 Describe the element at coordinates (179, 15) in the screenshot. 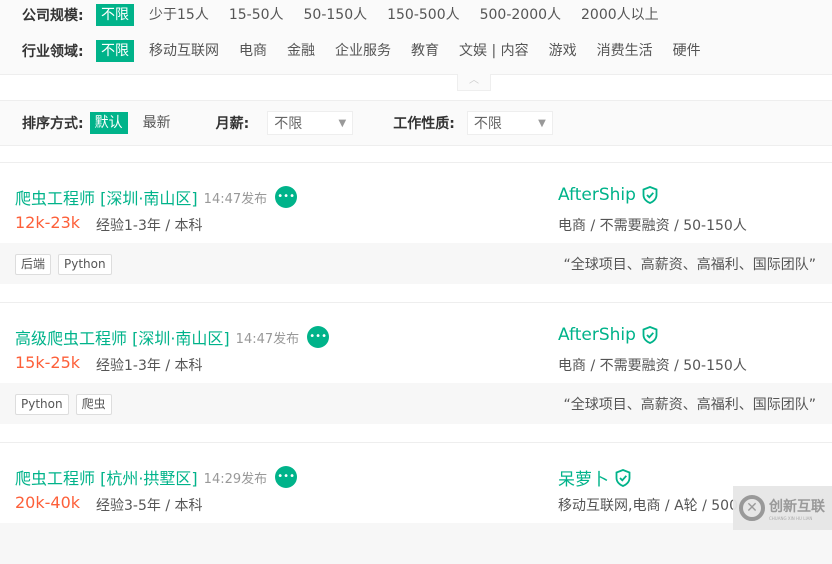

I see `size-option: 少于15人` at that location.